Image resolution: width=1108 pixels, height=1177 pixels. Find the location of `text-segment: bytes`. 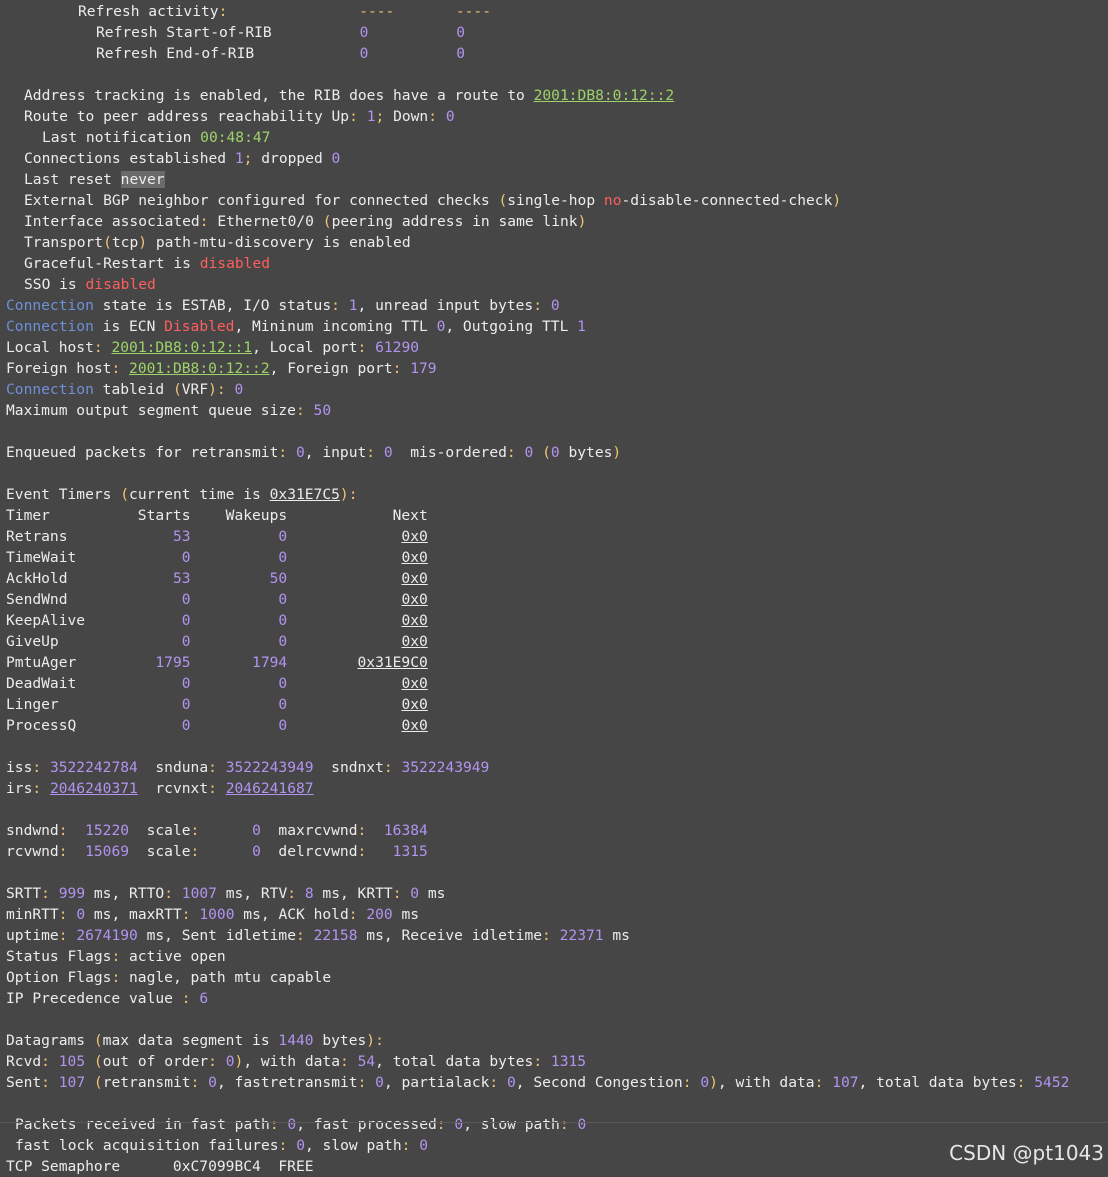

text-segment: bytes is located at coordinates (586, 452).